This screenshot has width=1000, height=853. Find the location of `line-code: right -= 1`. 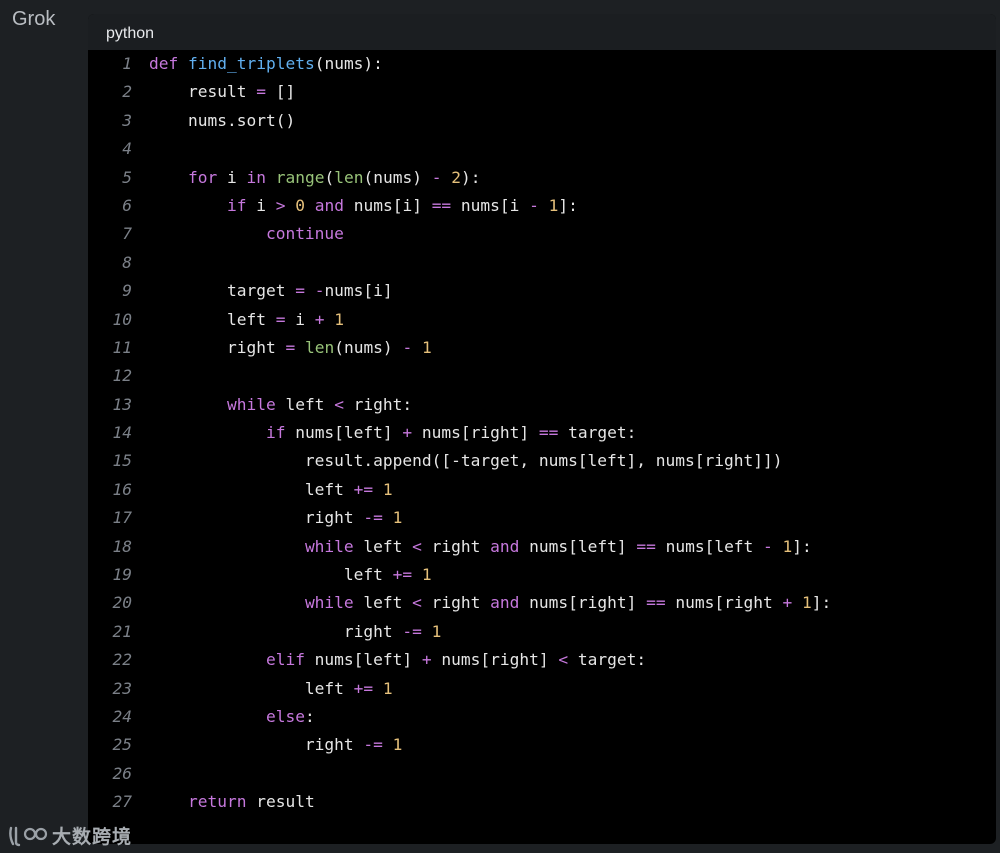

line-code: right -= 1 is located at coordinates (295, 632).